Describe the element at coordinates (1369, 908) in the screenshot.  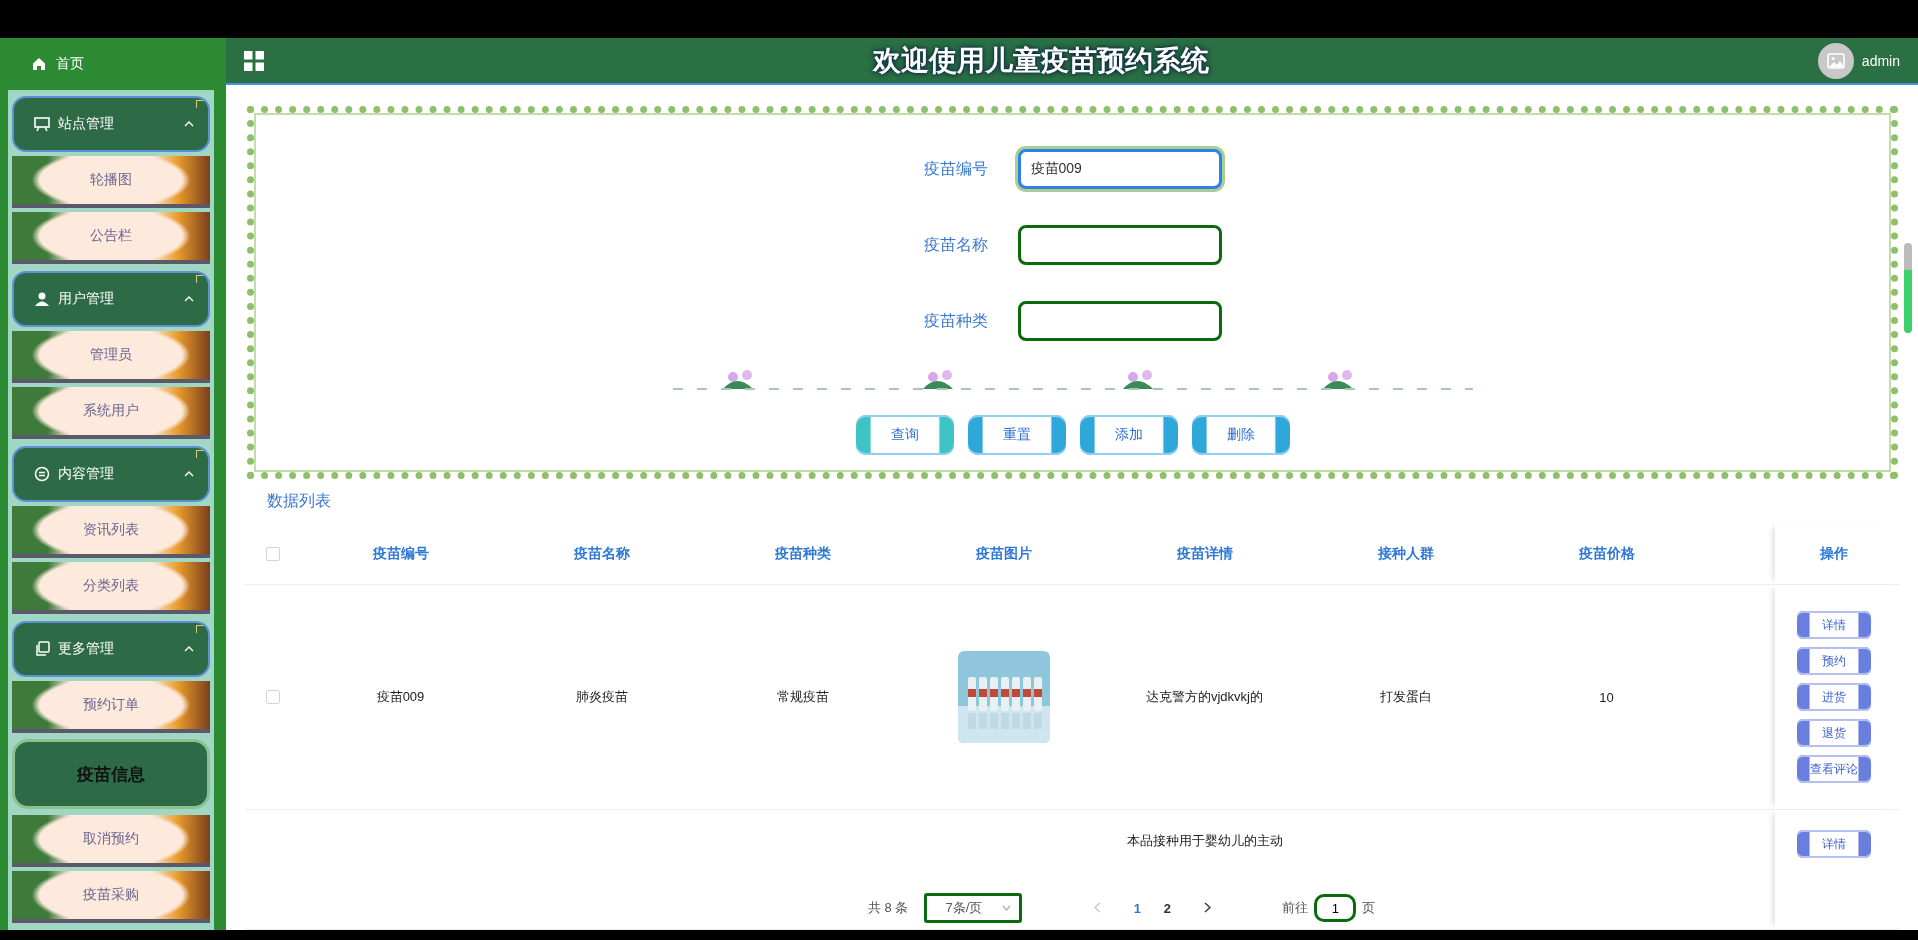
I see `page-suffix: 页` at that location.